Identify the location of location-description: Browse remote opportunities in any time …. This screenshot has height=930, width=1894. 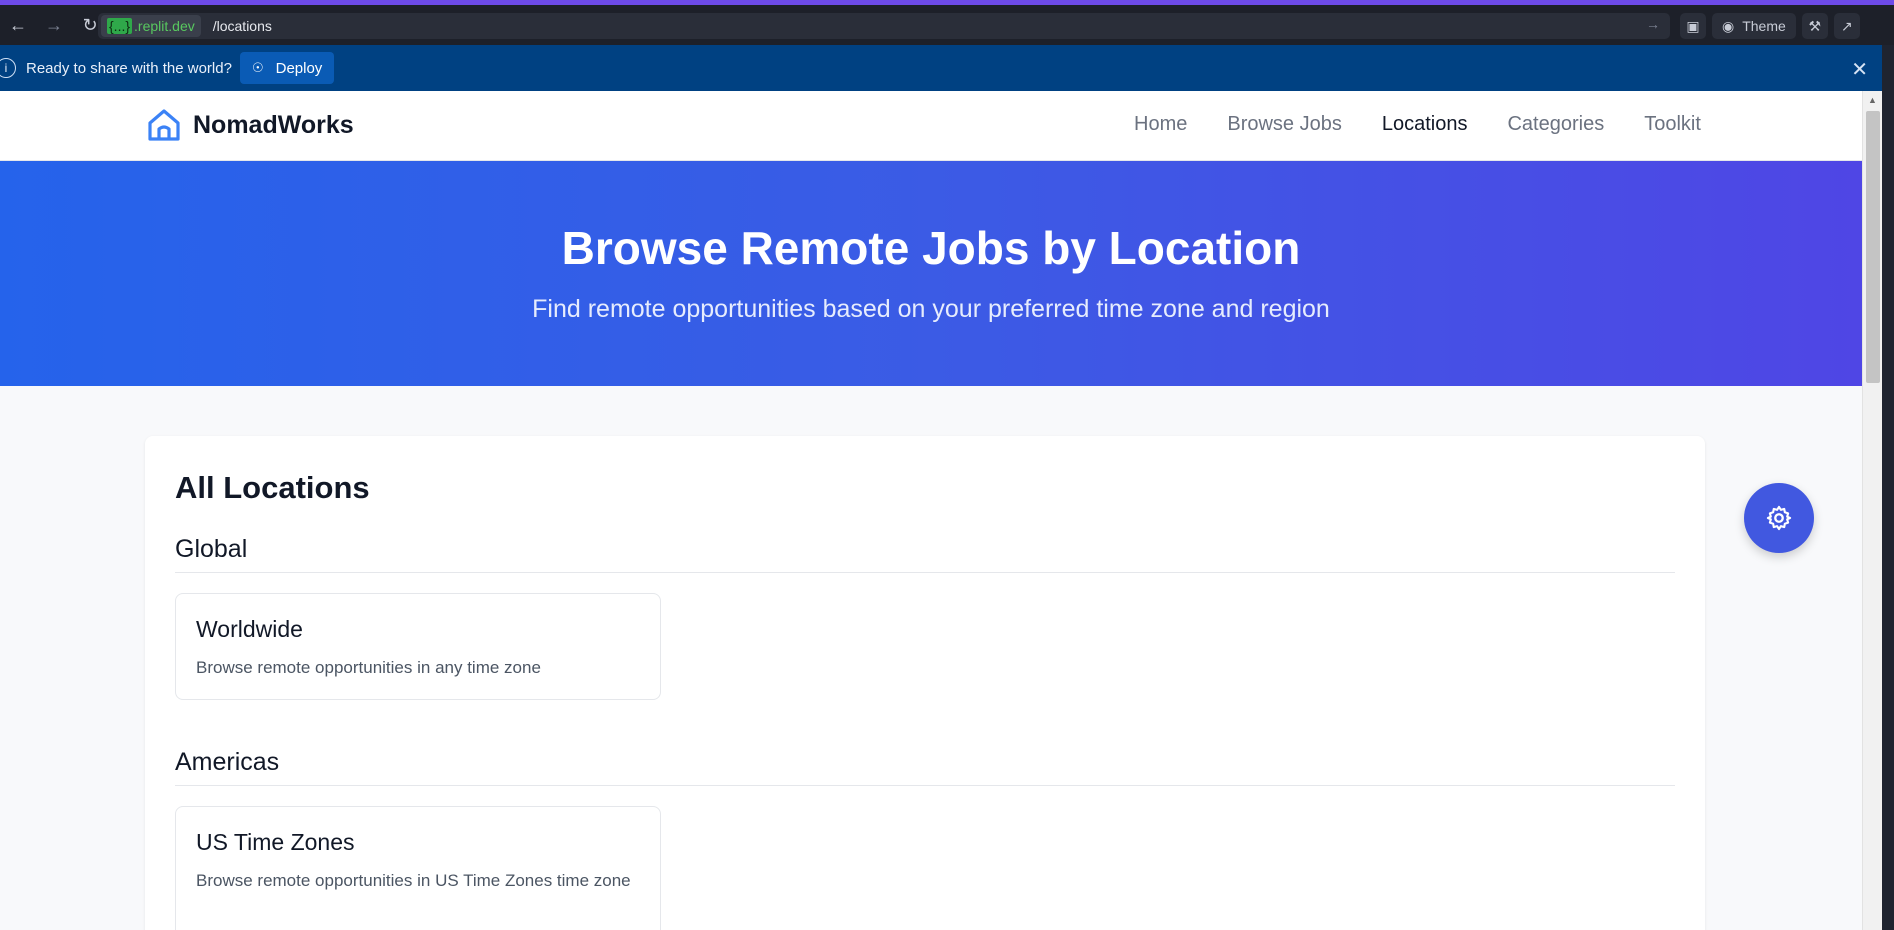
(368, 667).